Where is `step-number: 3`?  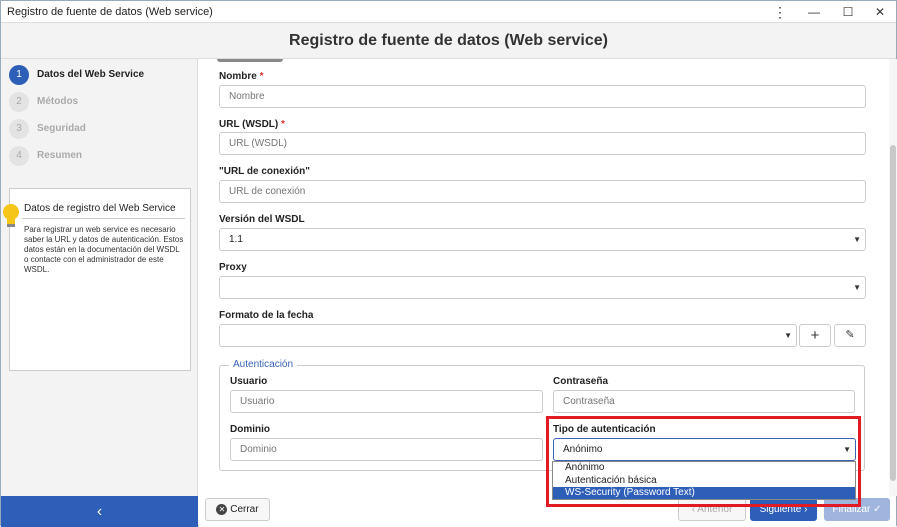 step-number: 3 is located at coordinates (19, 129).